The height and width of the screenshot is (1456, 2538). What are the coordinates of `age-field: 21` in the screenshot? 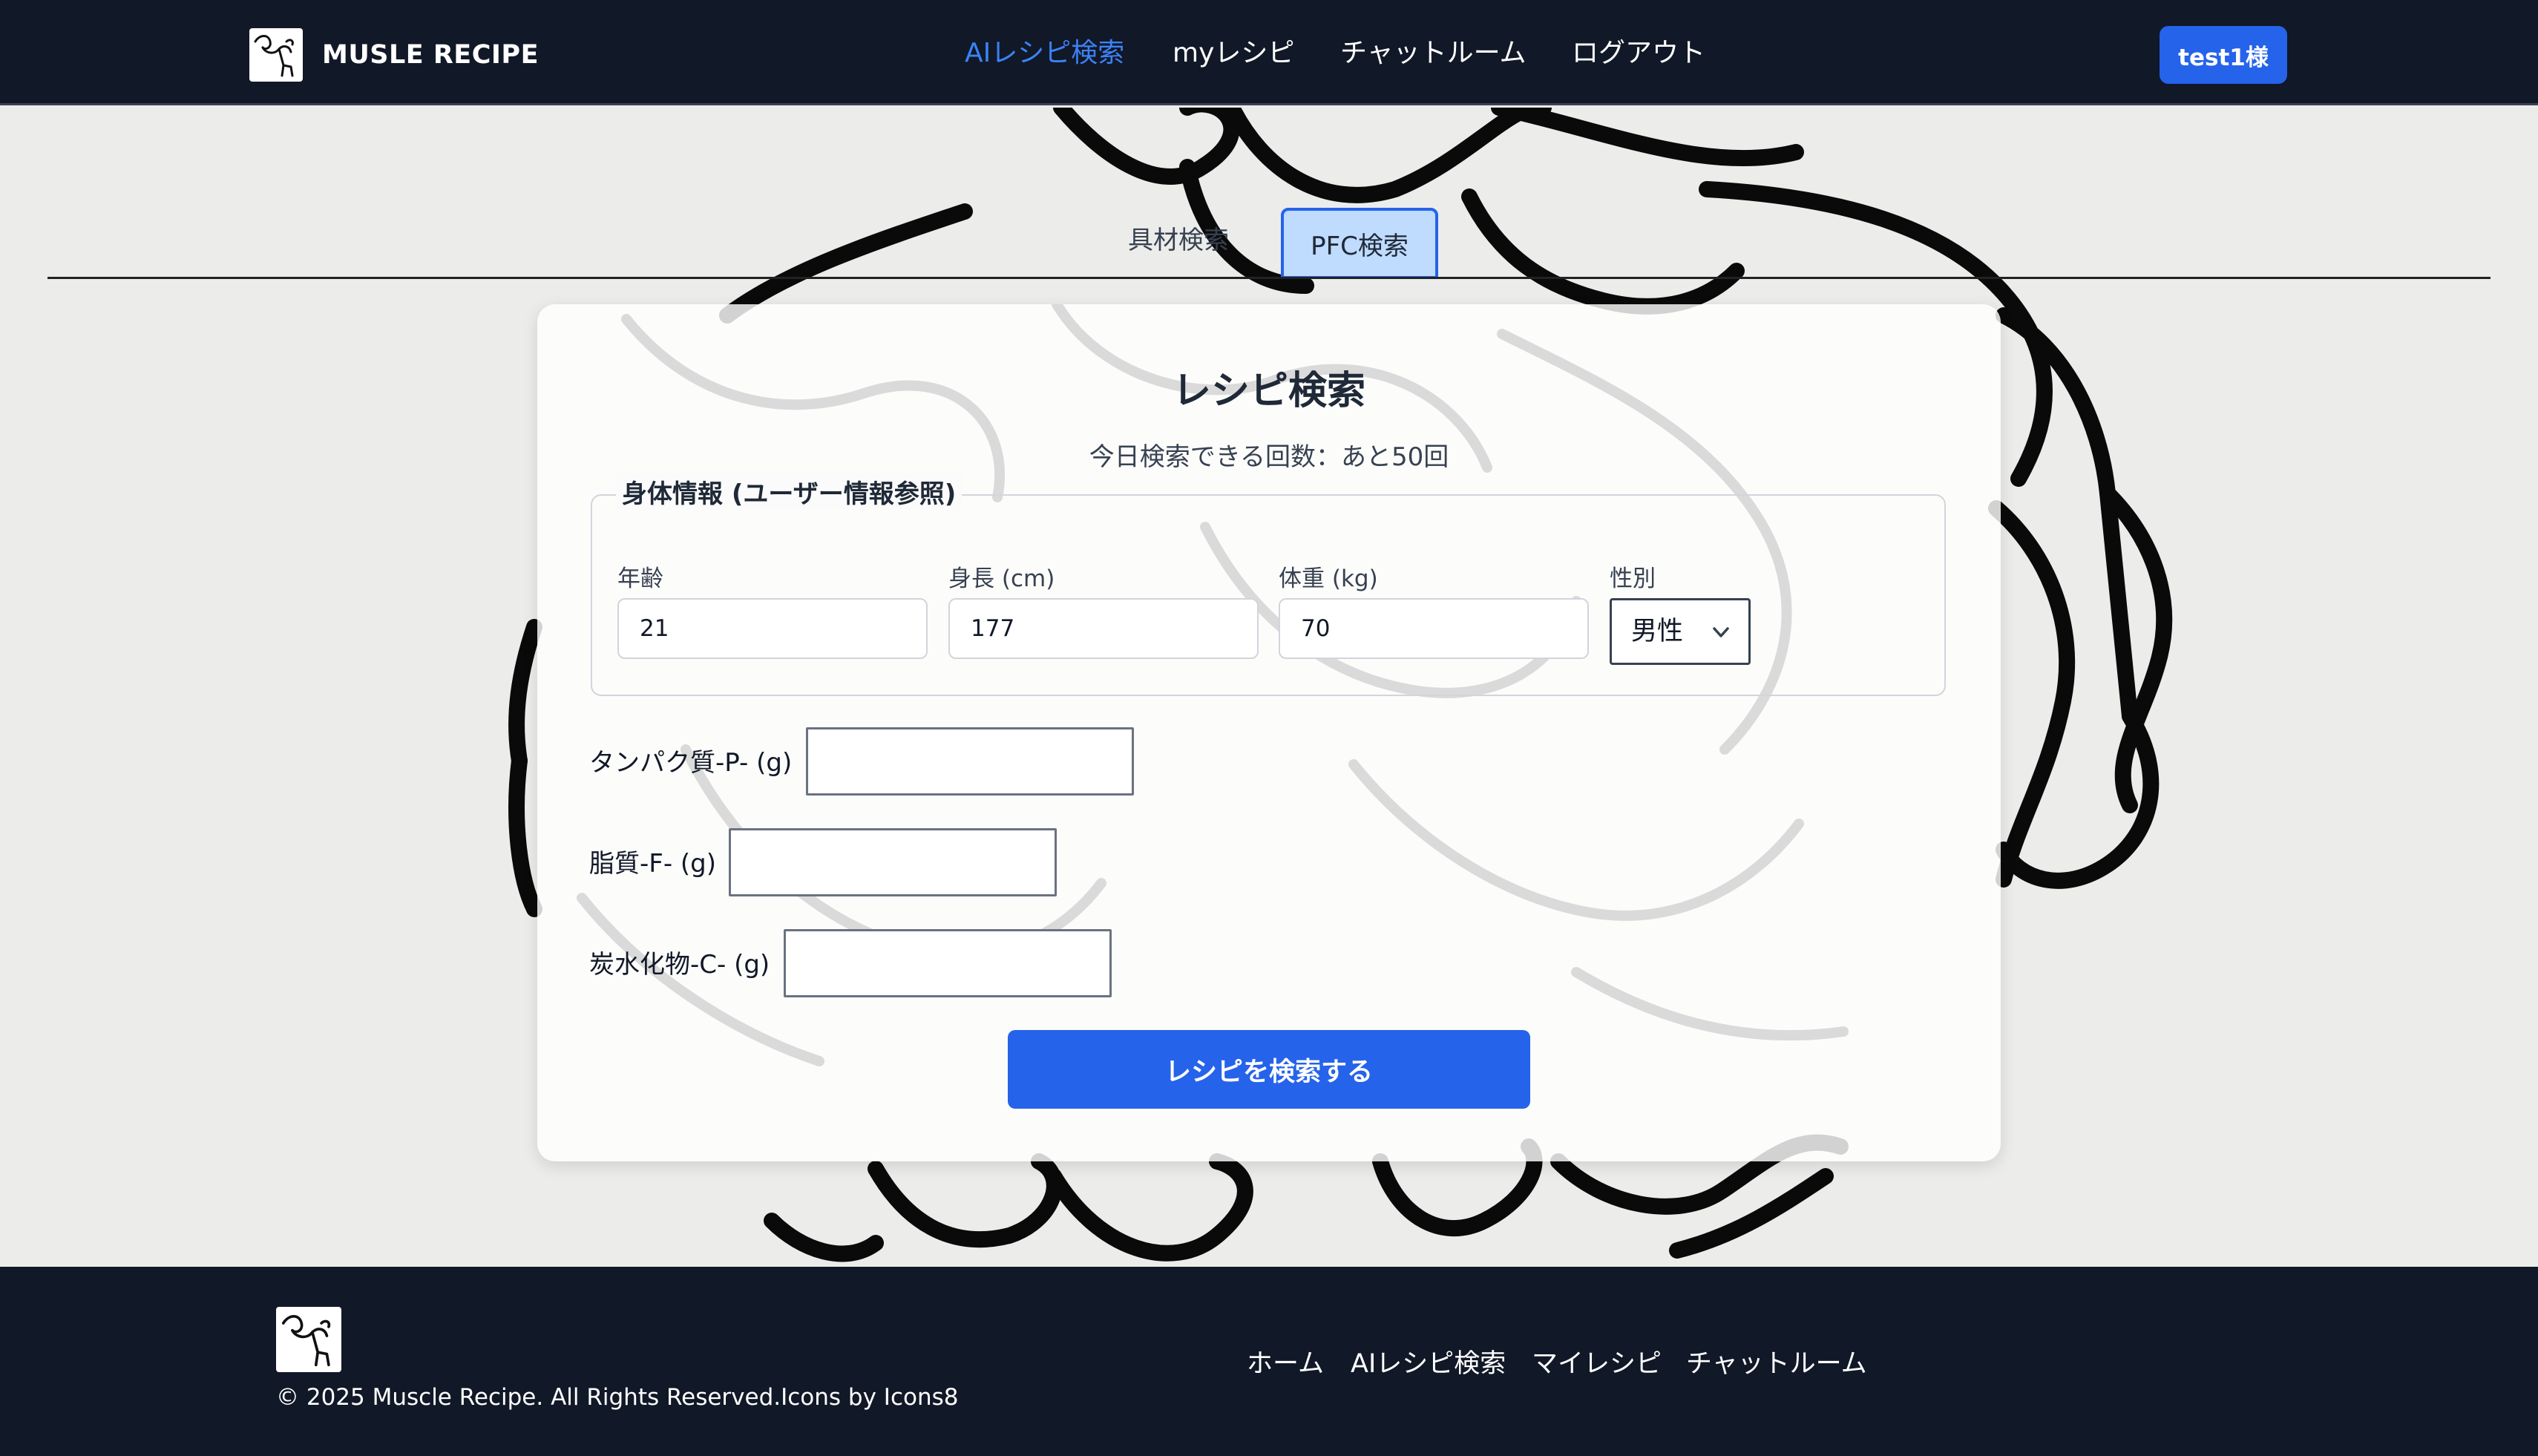 It's located at (772, 628).